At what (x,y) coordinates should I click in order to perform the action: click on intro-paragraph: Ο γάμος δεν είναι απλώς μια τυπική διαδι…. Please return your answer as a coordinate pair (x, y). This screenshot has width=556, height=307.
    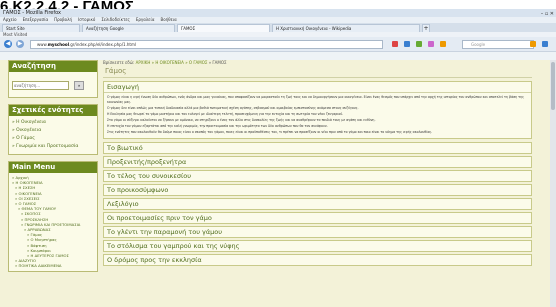
    Looking at the image, I should click on (233, 107).